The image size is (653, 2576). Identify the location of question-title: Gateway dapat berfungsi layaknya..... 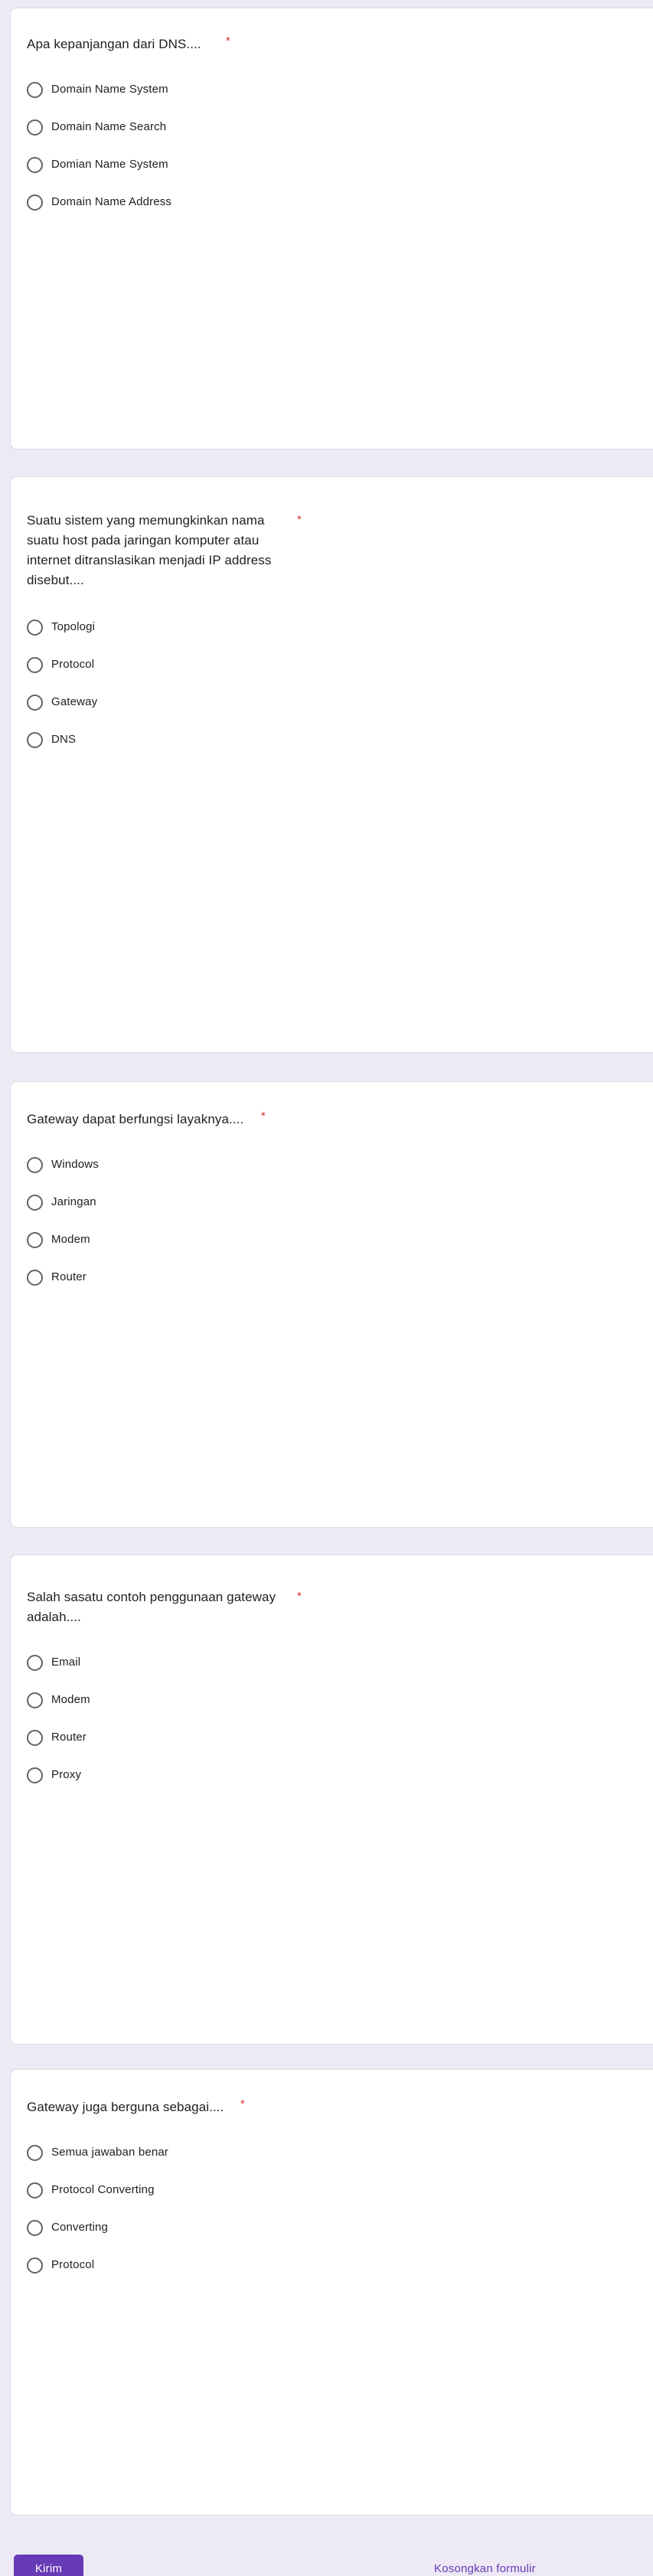
(135, 1119).